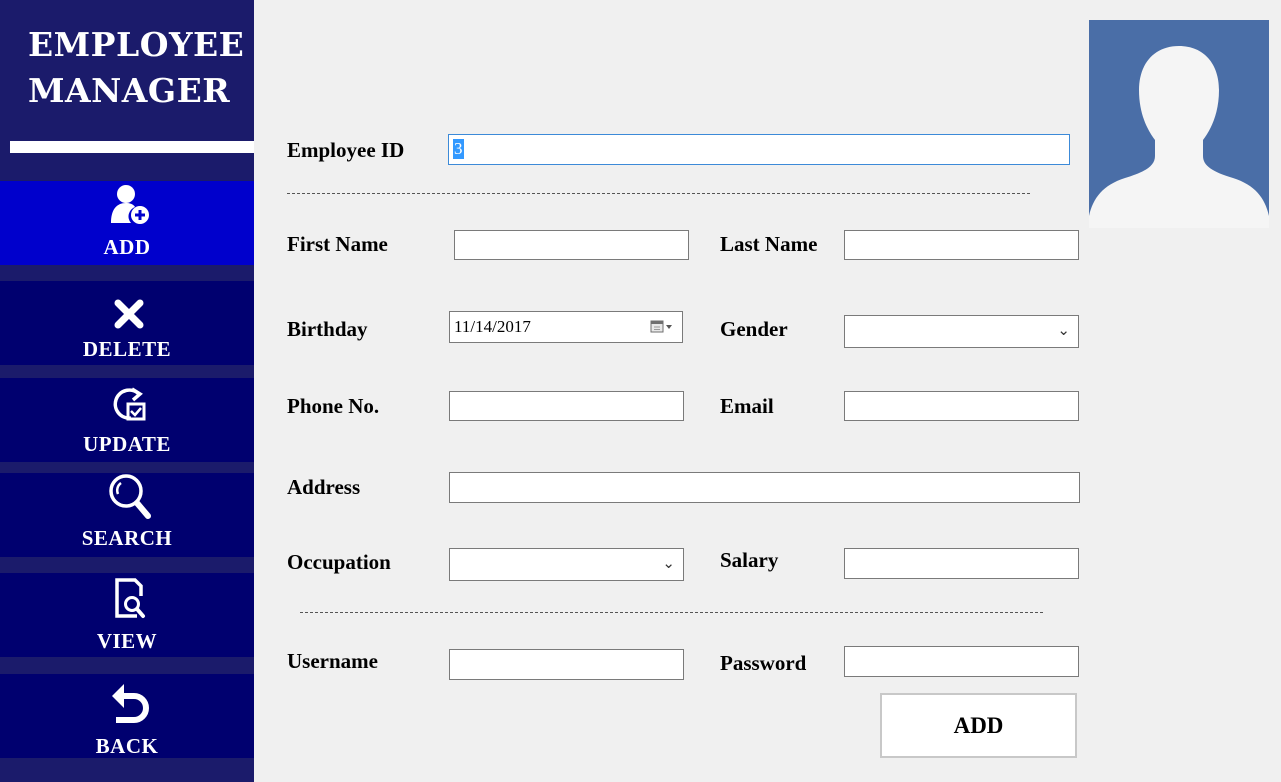 The height and width of the screenshot is (782, 1281). I want to click on salary-field, so click(961, 563).